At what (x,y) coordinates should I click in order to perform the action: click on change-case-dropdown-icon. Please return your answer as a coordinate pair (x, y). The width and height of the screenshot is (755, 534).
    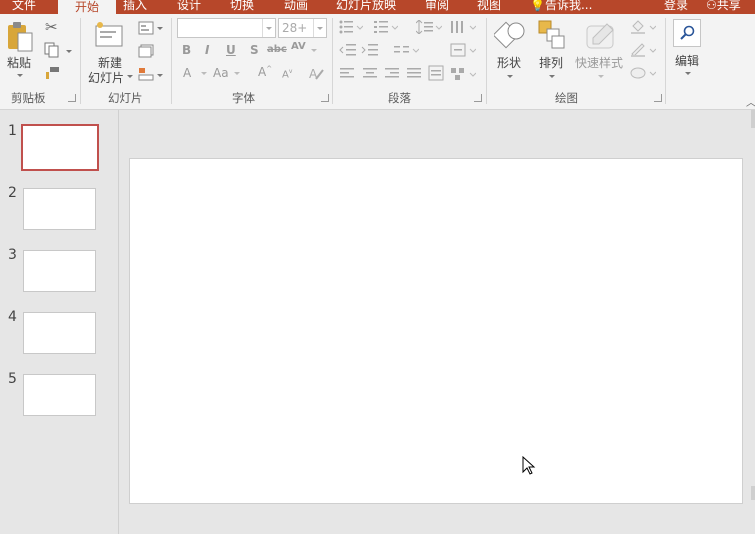
    Looking at the image, I should click on (237, 73).